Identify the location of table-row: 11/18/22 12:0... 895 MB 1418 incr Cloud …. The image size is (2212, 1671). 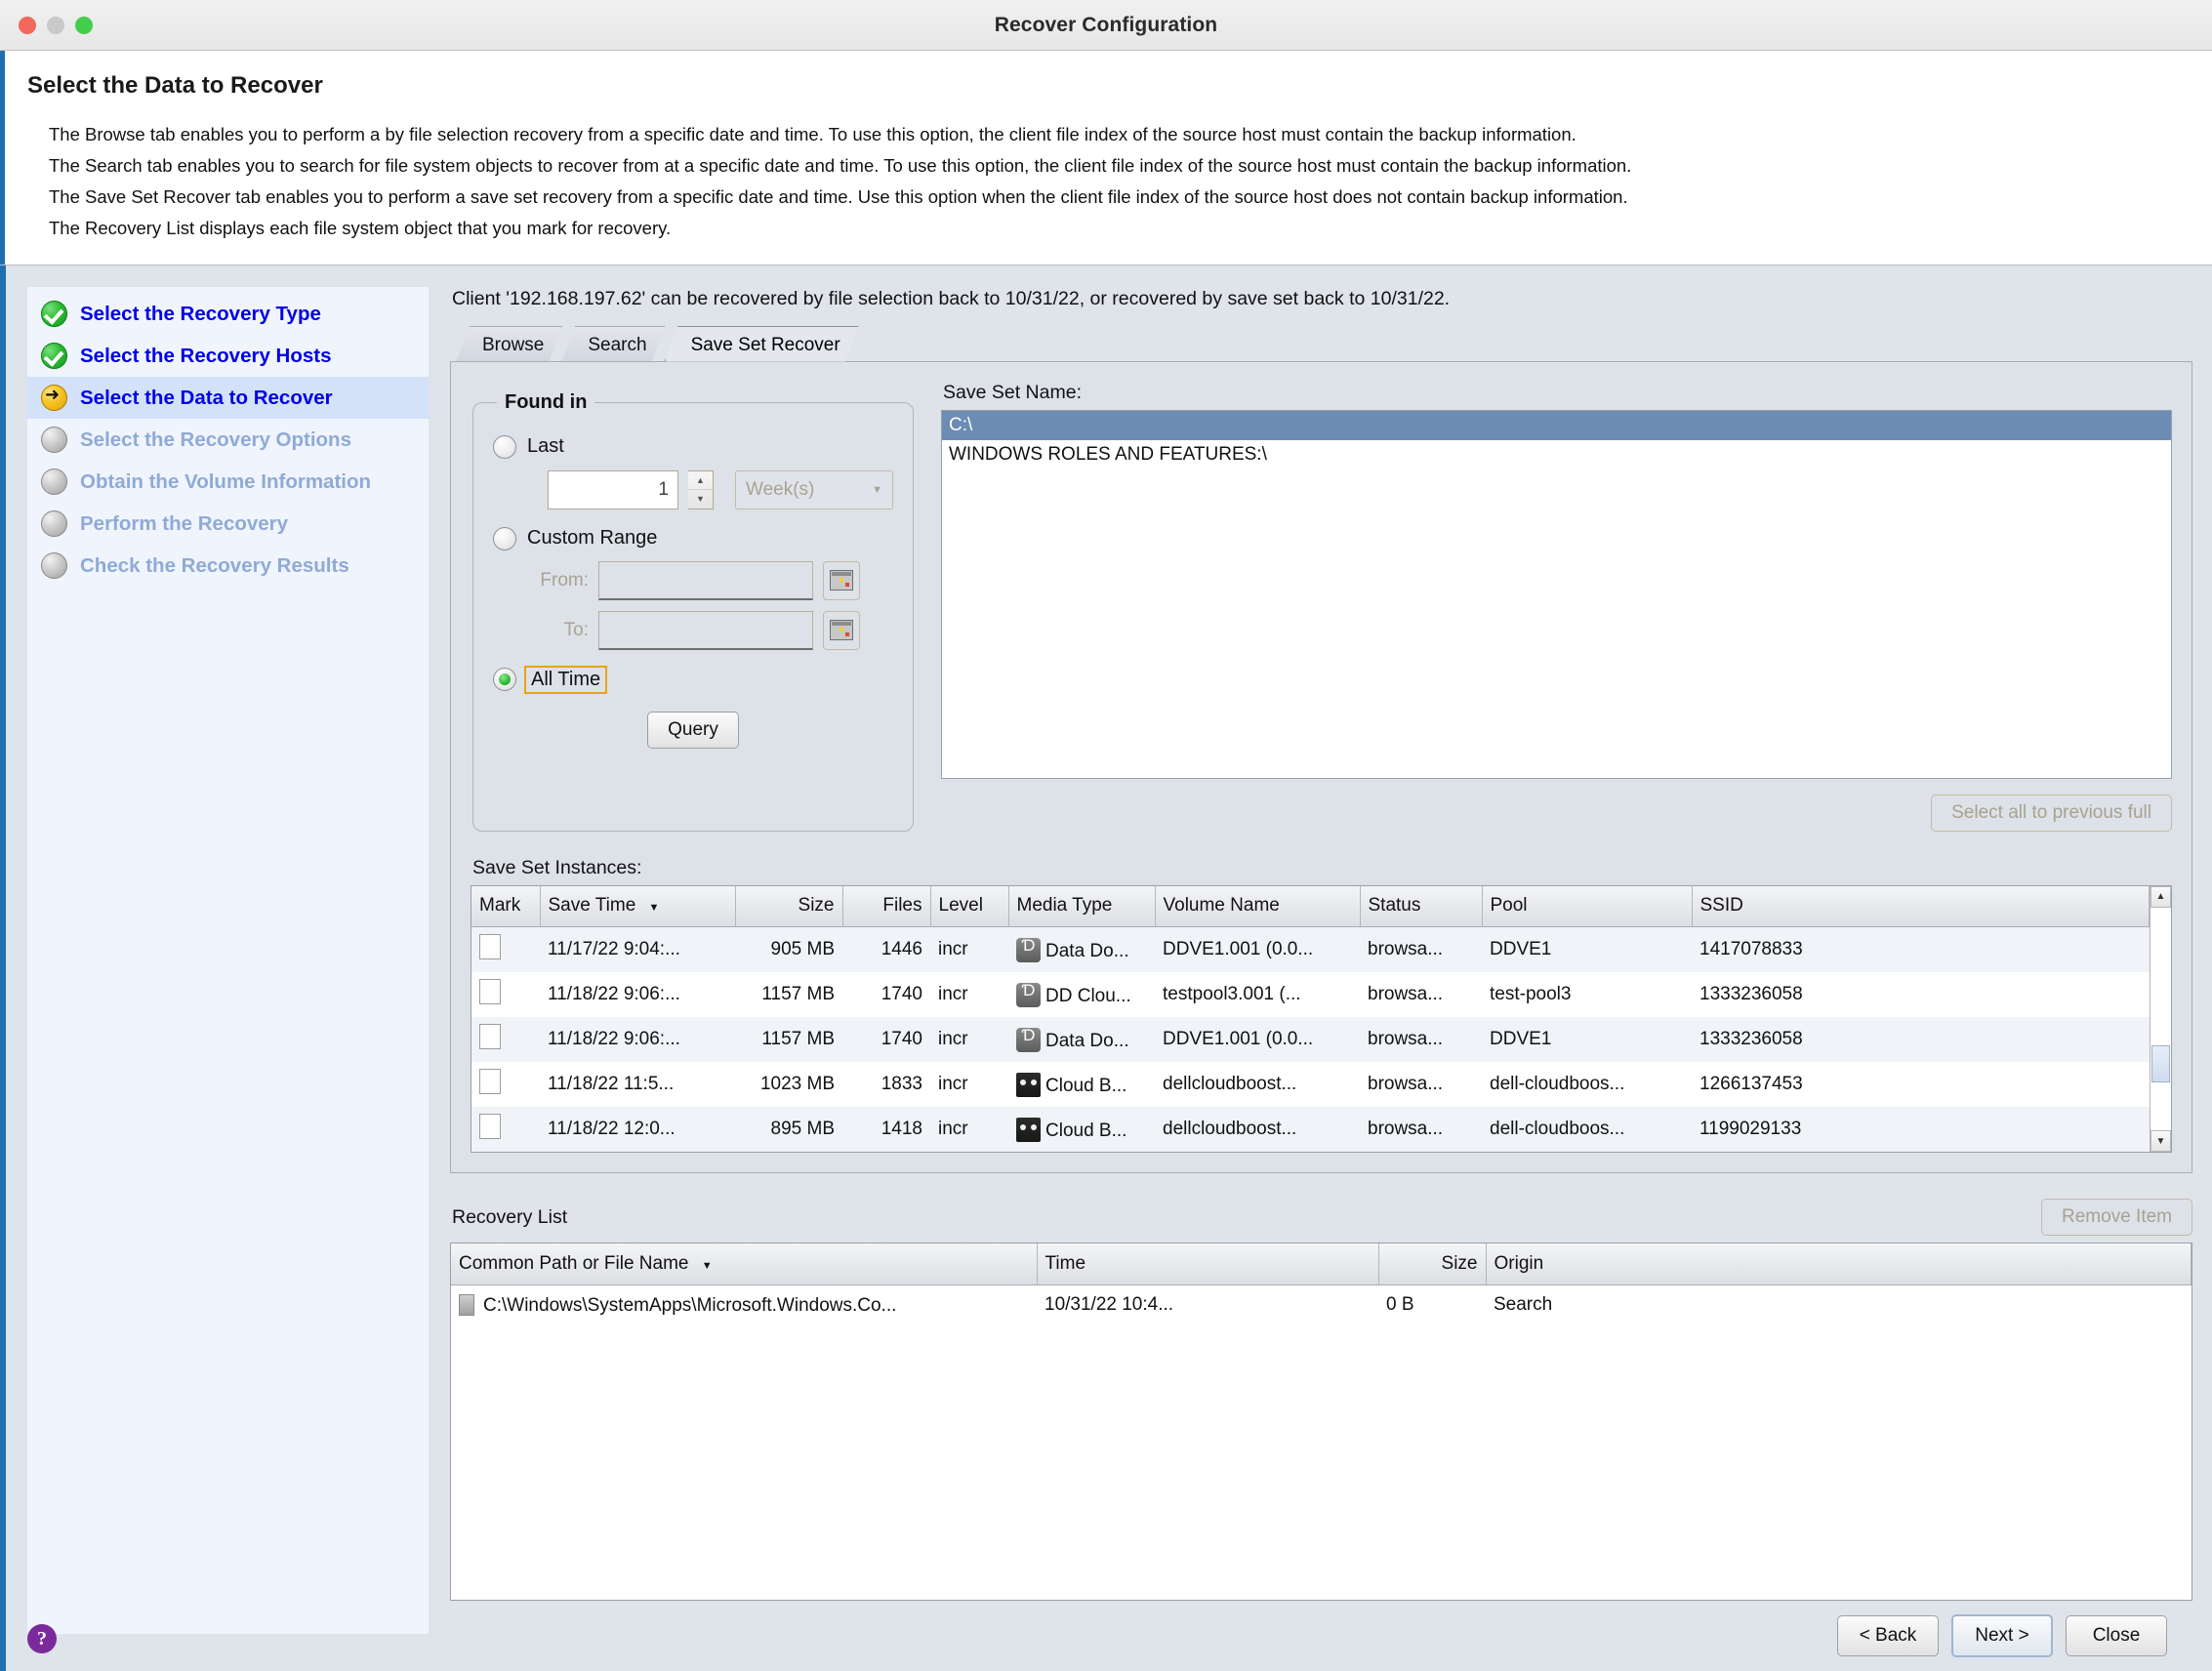
(1310, 1129).